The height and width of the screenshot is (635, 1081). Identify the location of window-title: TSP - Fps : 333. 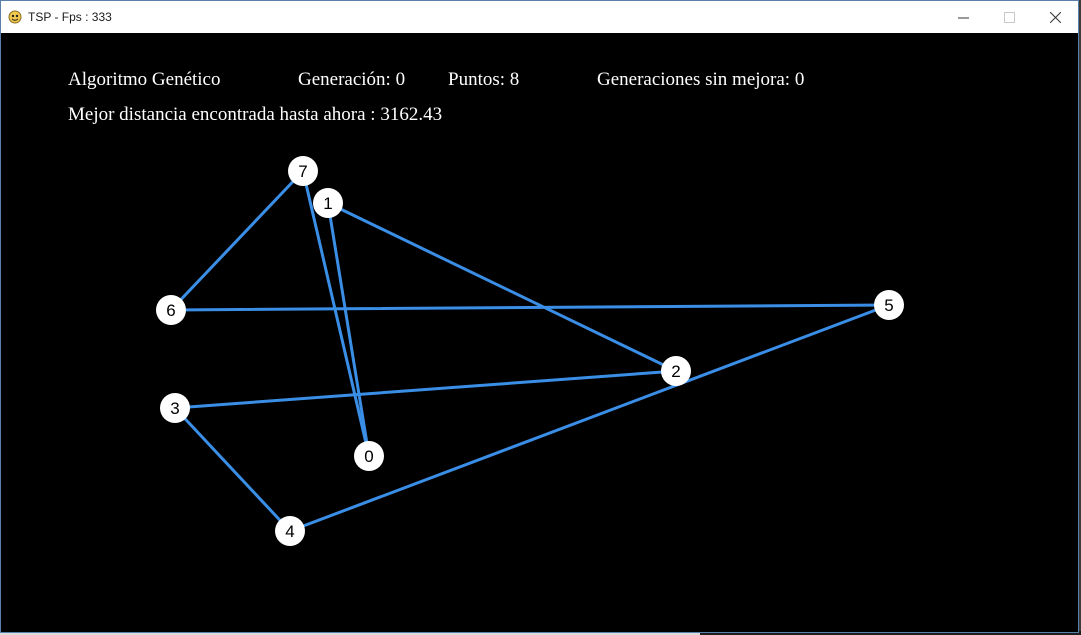
(70, 17).